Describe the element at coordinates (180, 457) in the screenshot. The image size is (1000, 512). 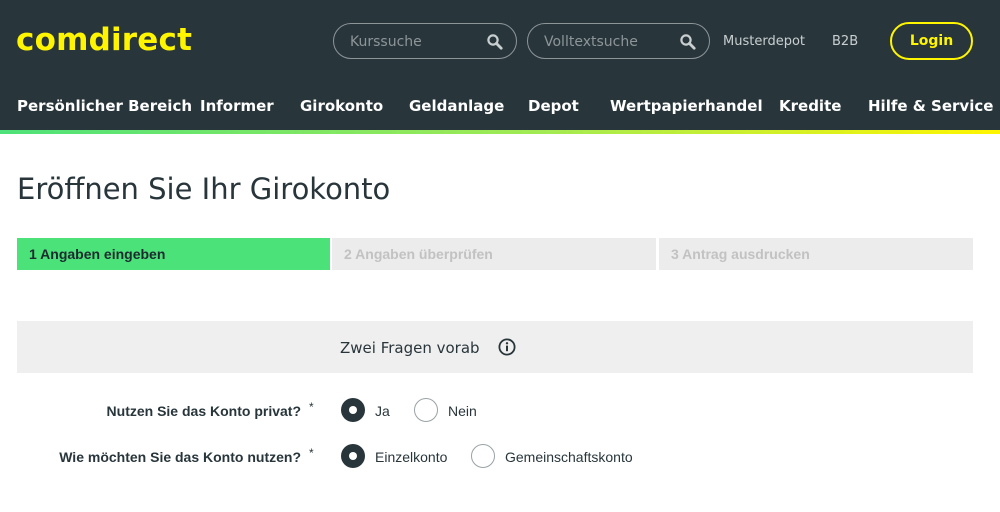
I see `question-nutzung-label: Wie möchten Sie das Konto nutzen?` at that location.